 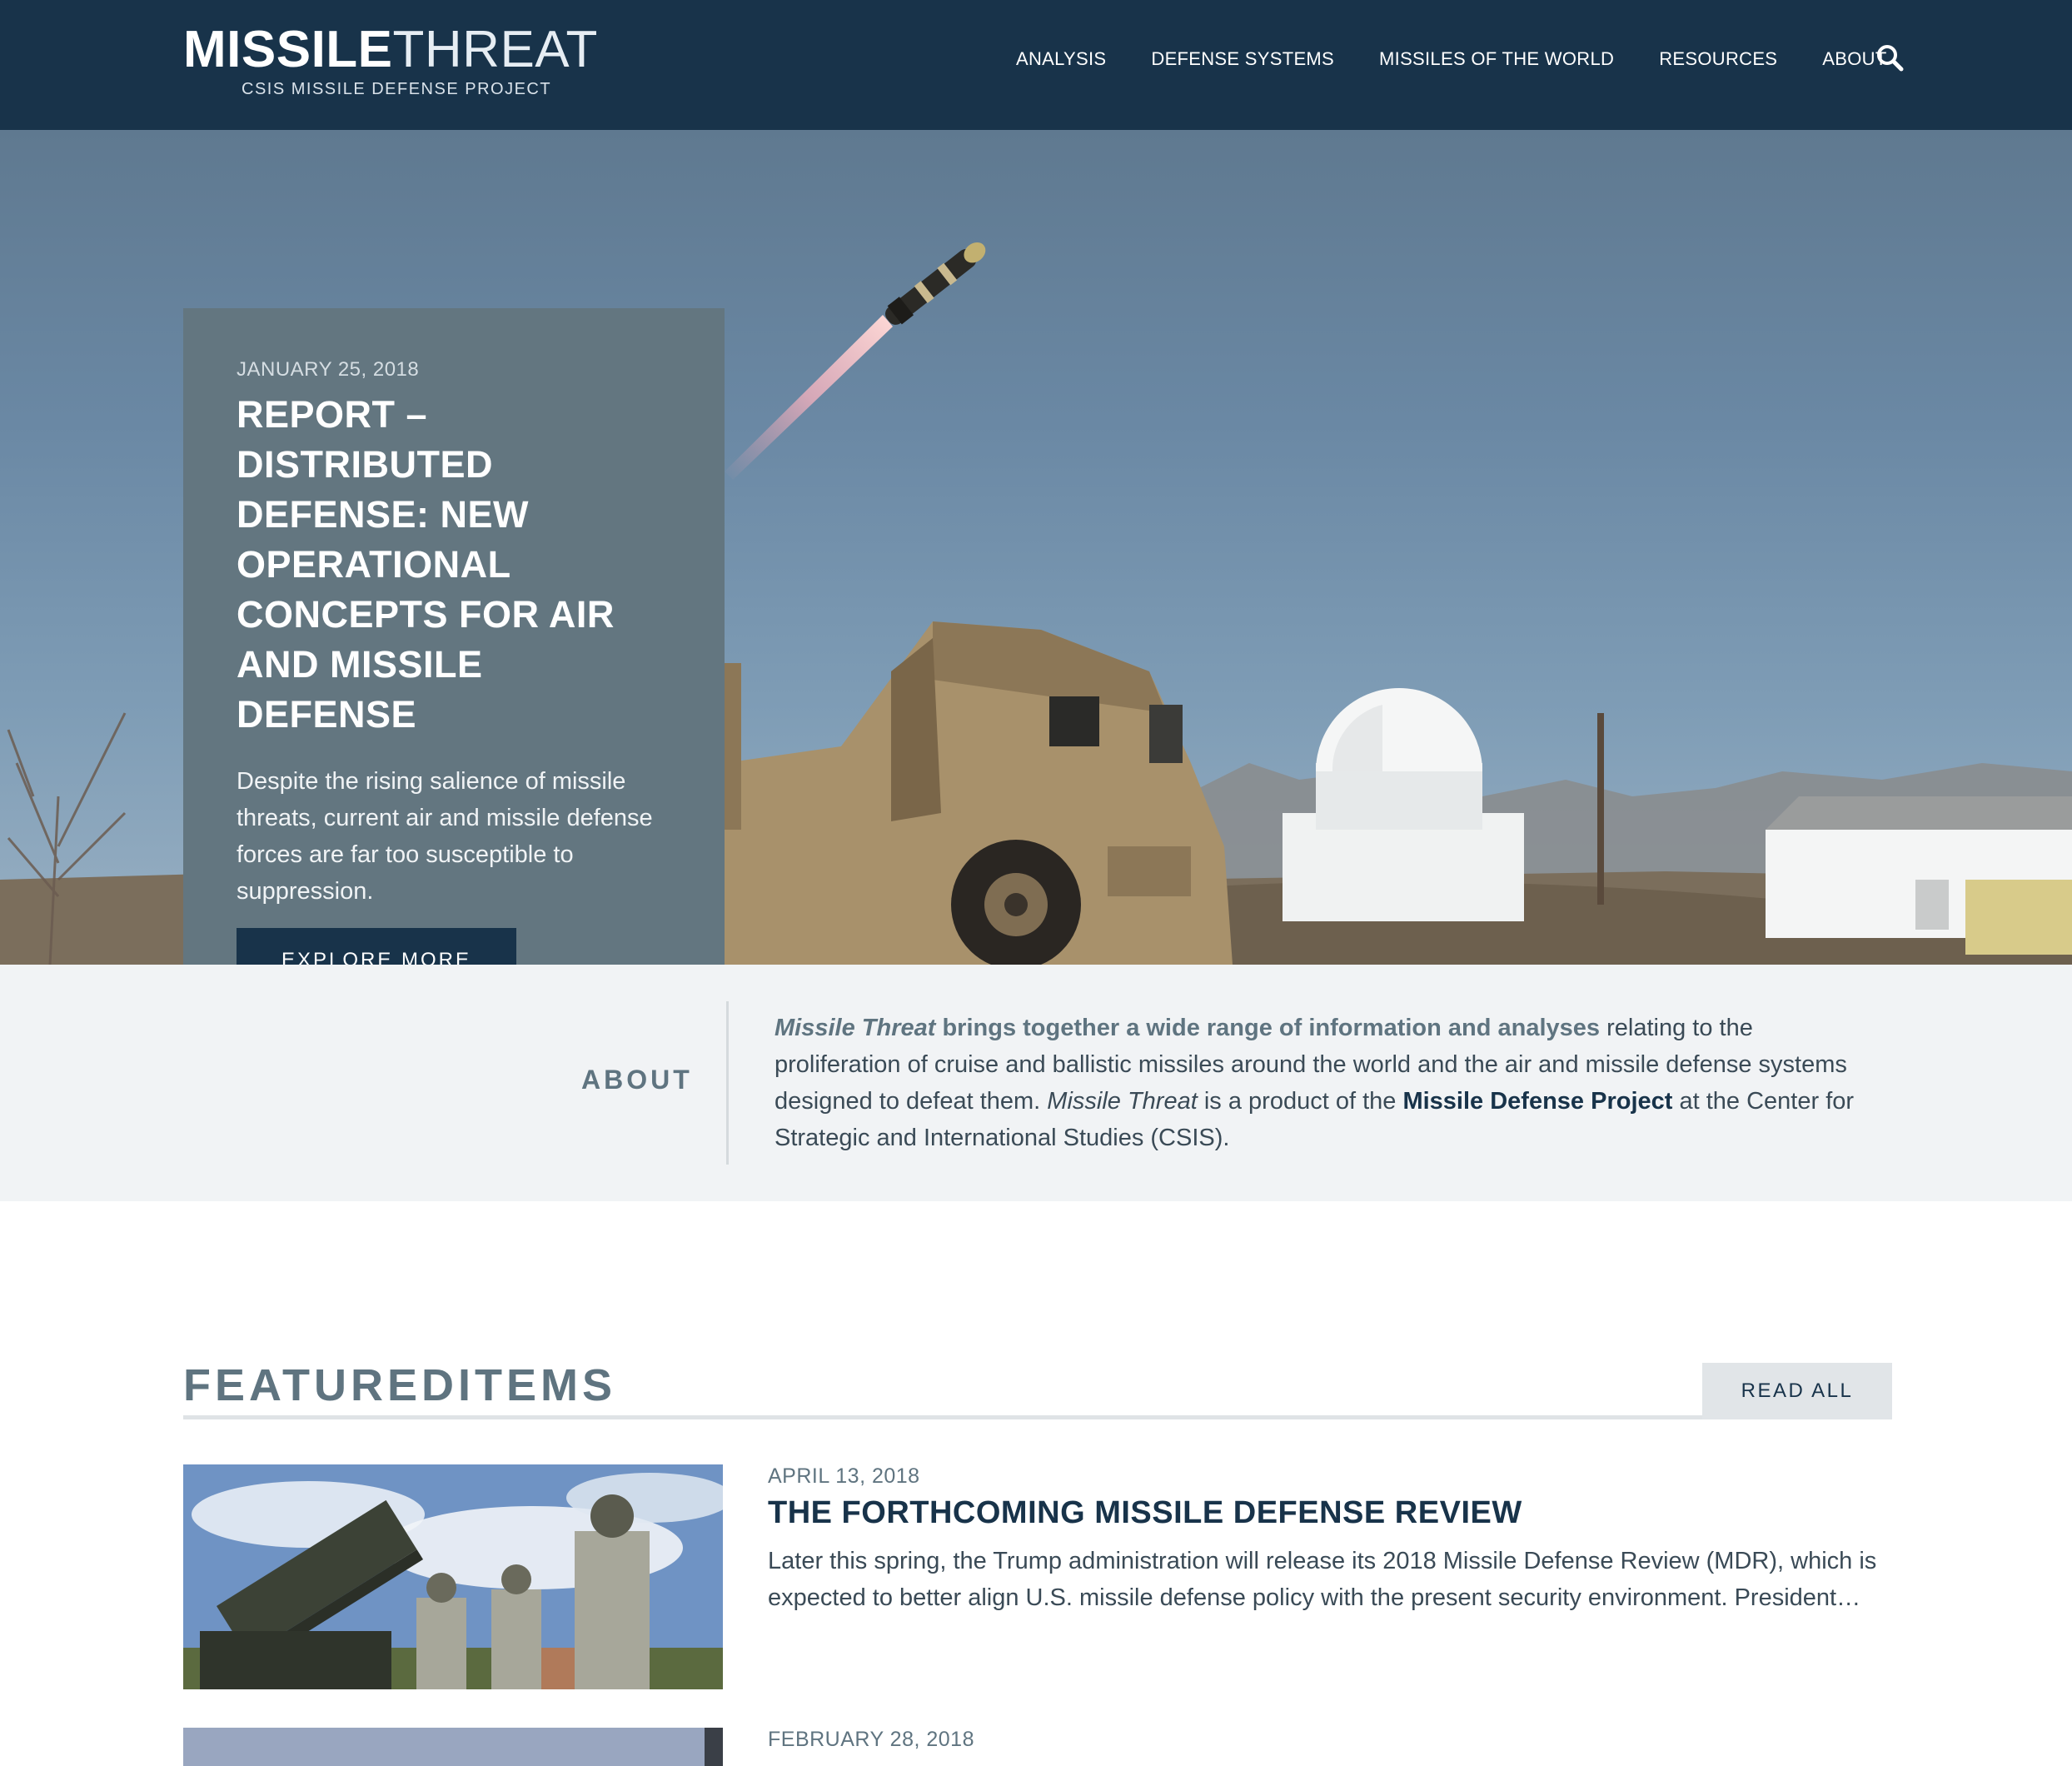 What do you see at coordinates (844, 1476) in the screenshot?
I see `featured-item-date: APRIL 13, 2018` at bounding box center [844, 1476].